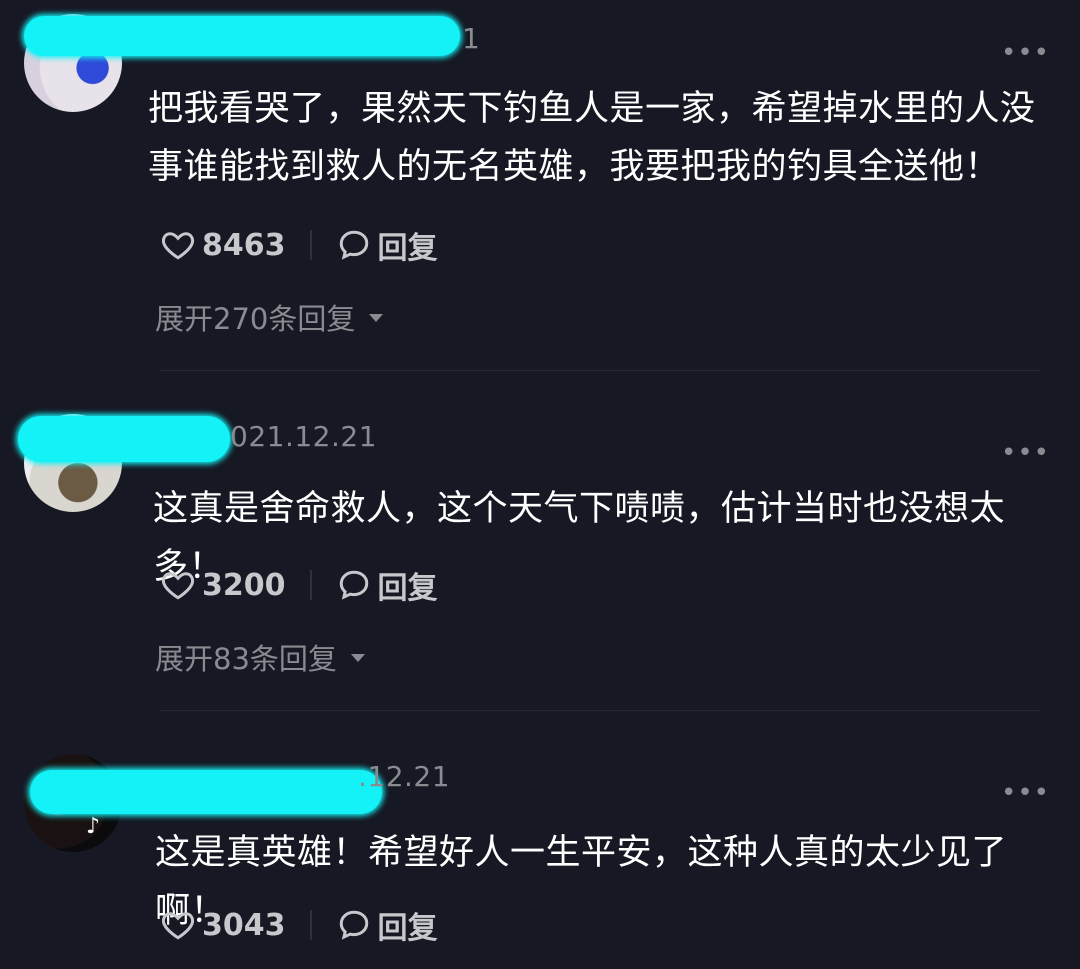  I want to click on tiktok-icon: ♪, so click(93, 826).